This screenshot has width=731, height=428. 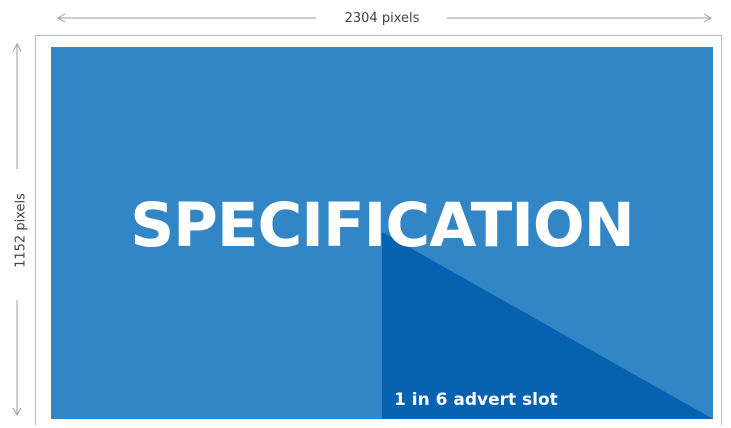 I want to click on width-dimension-label: 2304 pixels, so click(x=382, y=18).